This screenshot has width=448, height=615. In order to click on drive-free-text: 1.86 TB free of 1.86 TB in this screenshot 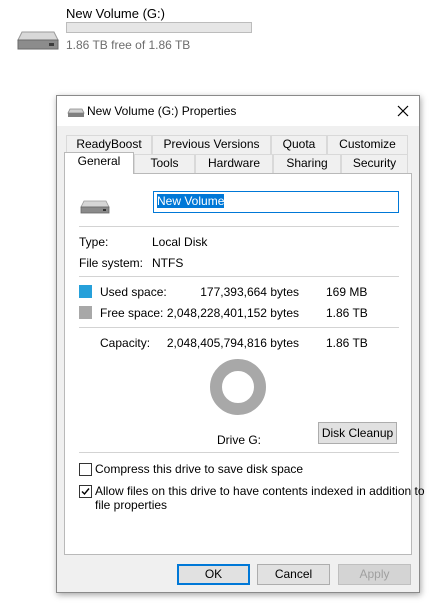, I will do `click(128, 45)`.